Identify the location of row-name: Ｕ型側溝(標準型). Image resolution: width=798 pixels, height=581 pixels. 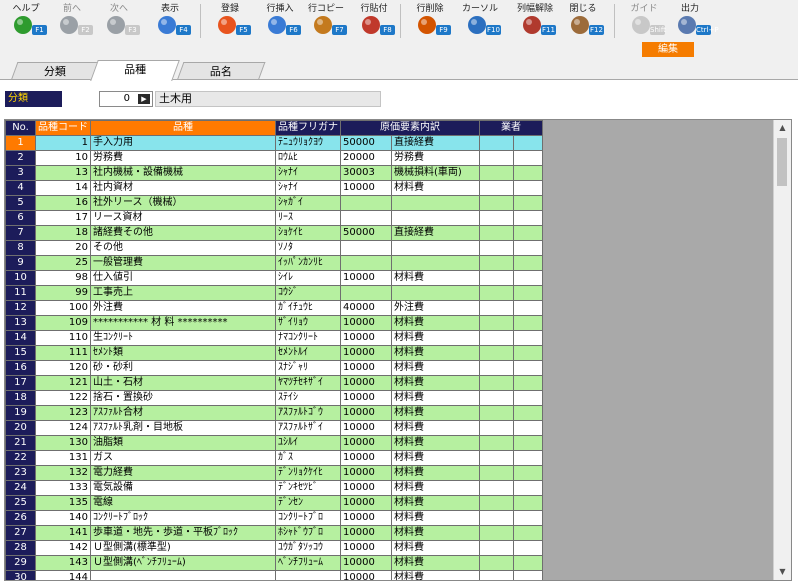
(183, 548).